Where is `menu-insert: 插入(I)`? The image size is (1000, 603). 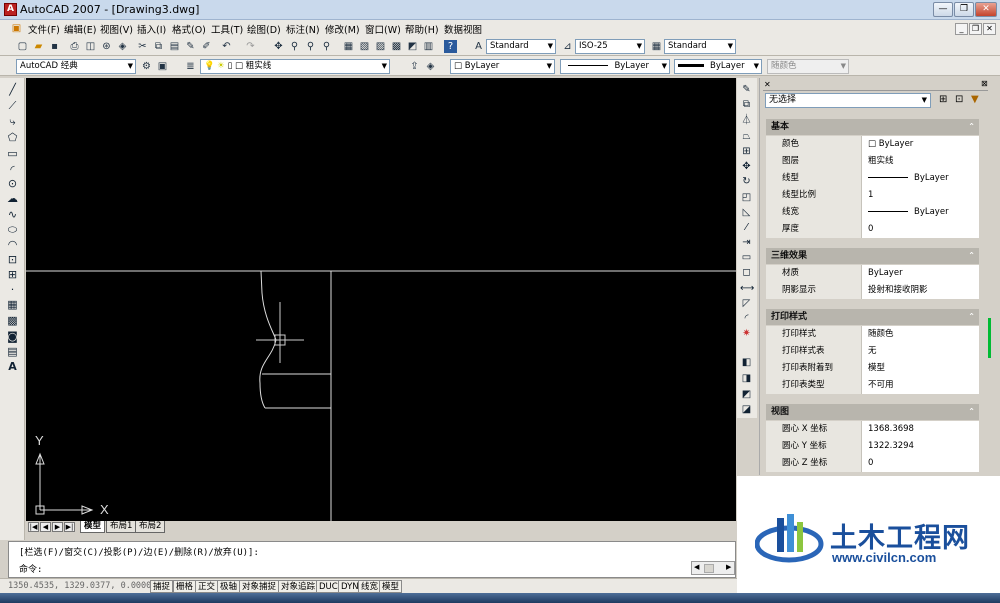 menu-insert: 插入(I) is located at coordinates (151, 29).